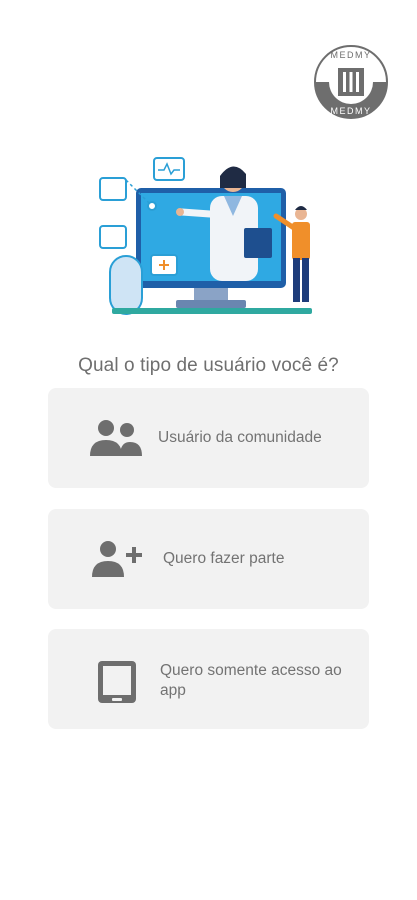  What do you see at coordinates (123, 681) in the screenshot?
I see `tablet-icon` at bounding box center [123, 681].